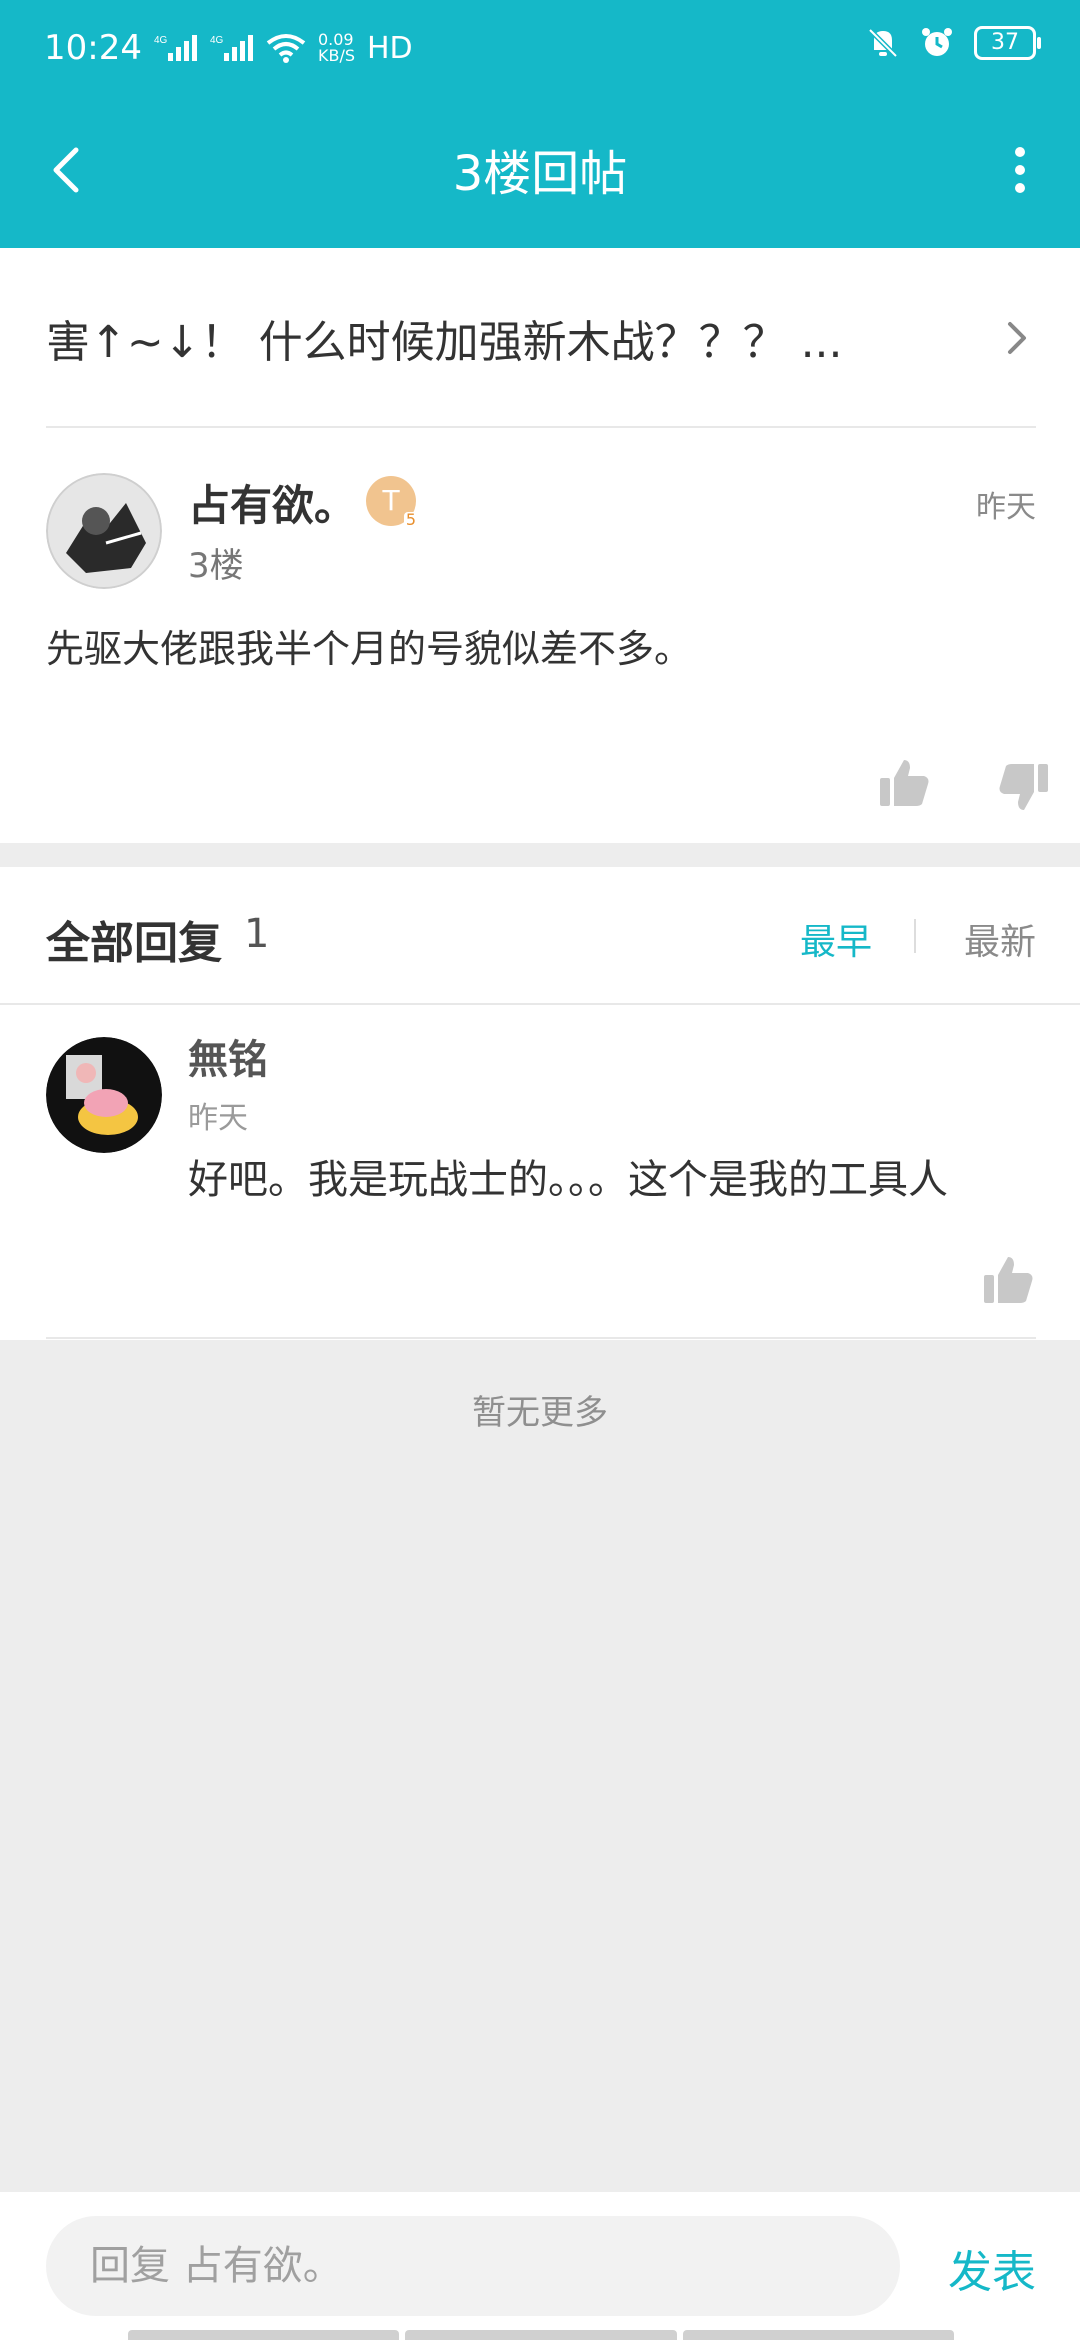 The image size is (1080, 2340). I want to click on status-time: 10:24, so click(93, 48).